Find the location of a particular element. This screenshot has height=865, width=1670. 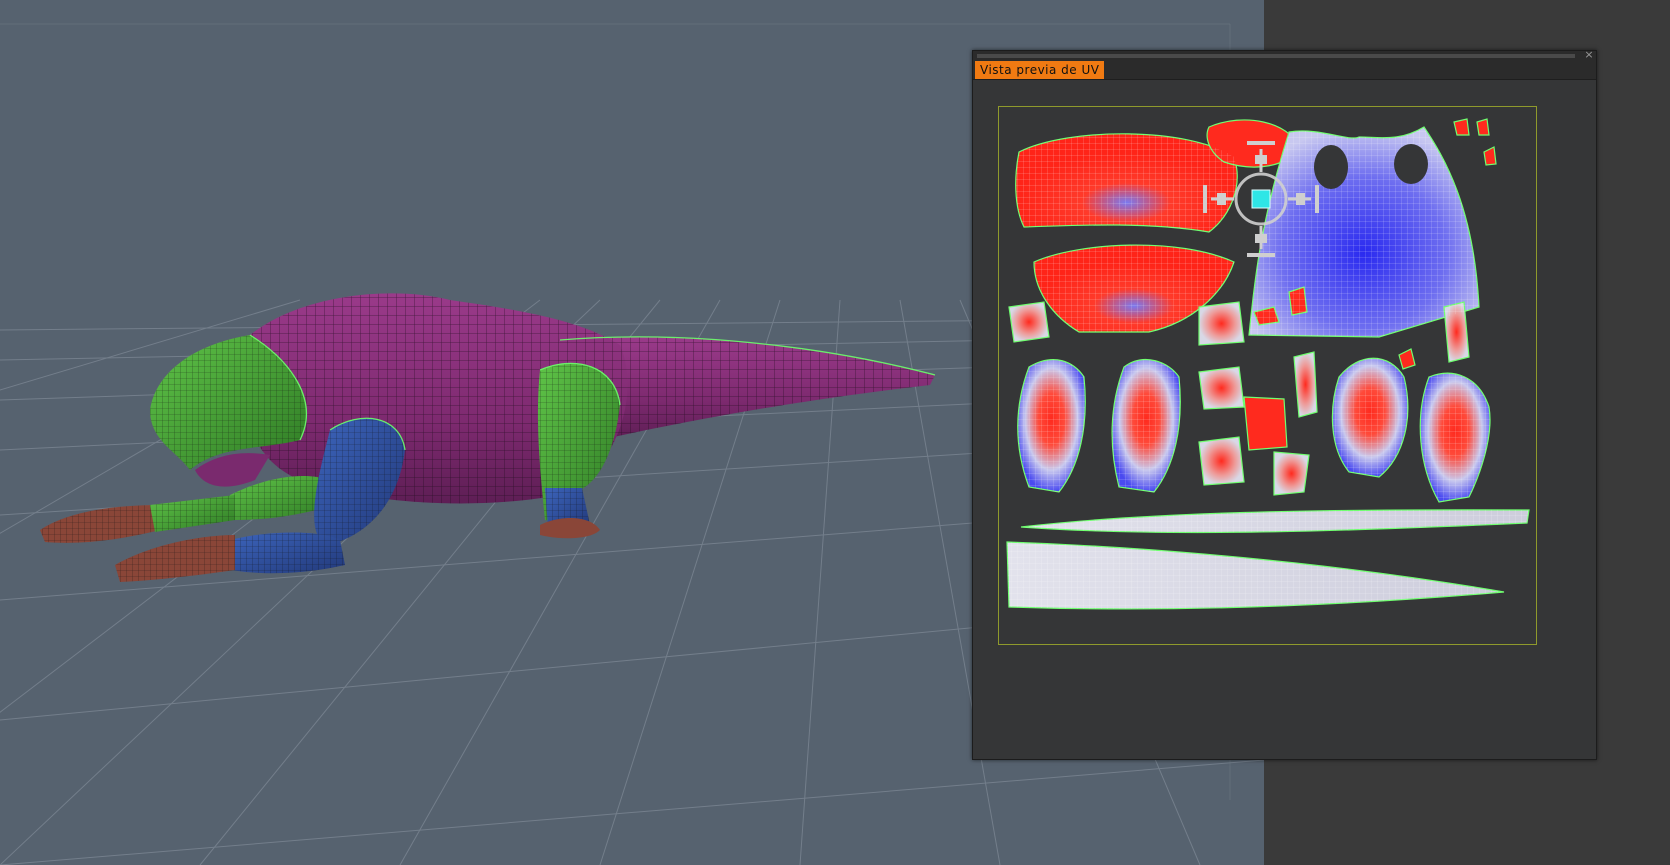

window-titlebar: × Vista previa de UV is located at coordinates (1284, 64).